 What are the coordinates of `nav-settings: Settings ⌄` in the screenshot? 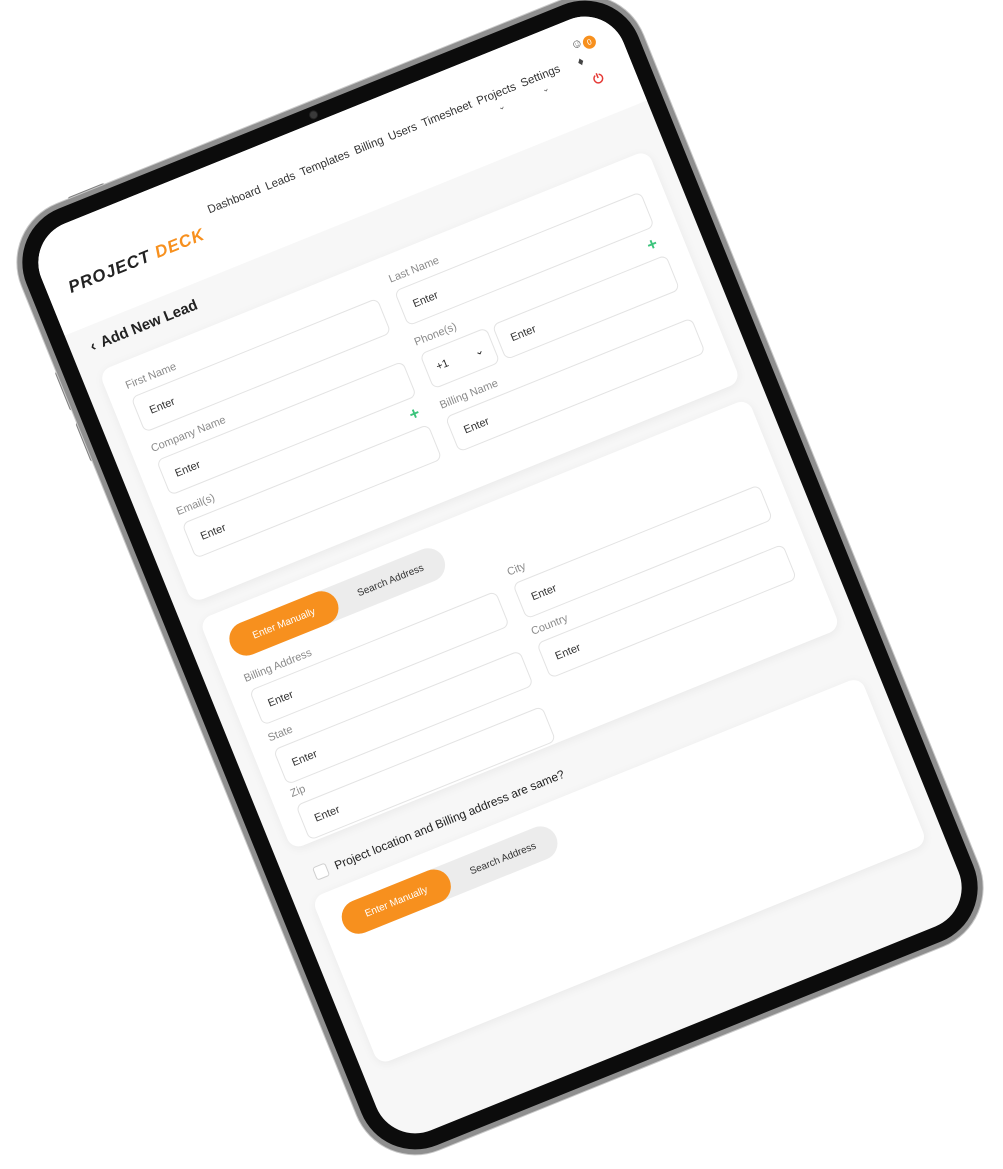 It's located at (543, 82).